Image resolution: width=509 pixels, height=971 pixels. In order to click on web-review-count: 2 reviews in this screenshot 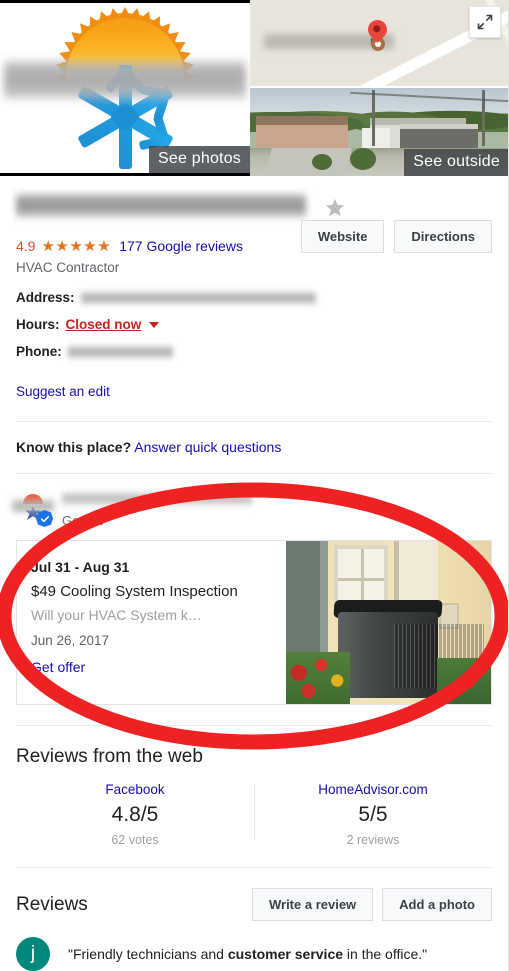, I will do `click(373, 840)`.